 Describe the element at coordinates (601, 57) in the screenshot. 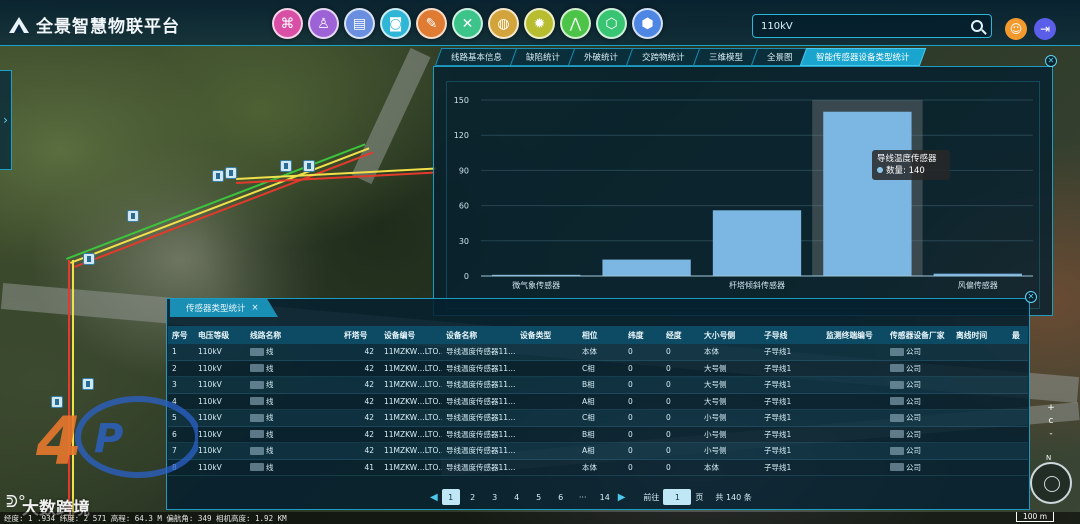

I see `tab-2: 外破统计` at that location.